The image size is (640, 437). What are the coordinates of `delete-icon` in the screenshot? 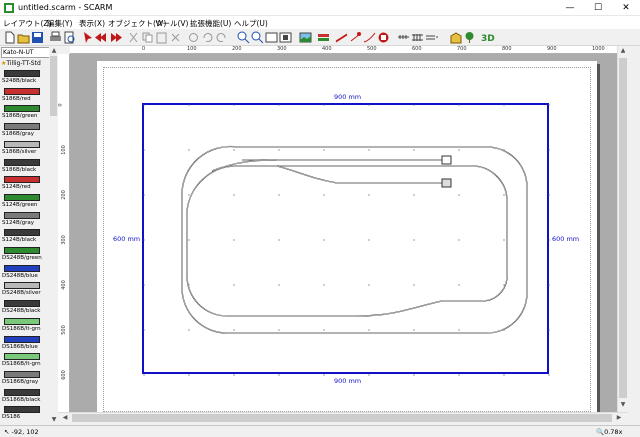 It's located at (175, 37).